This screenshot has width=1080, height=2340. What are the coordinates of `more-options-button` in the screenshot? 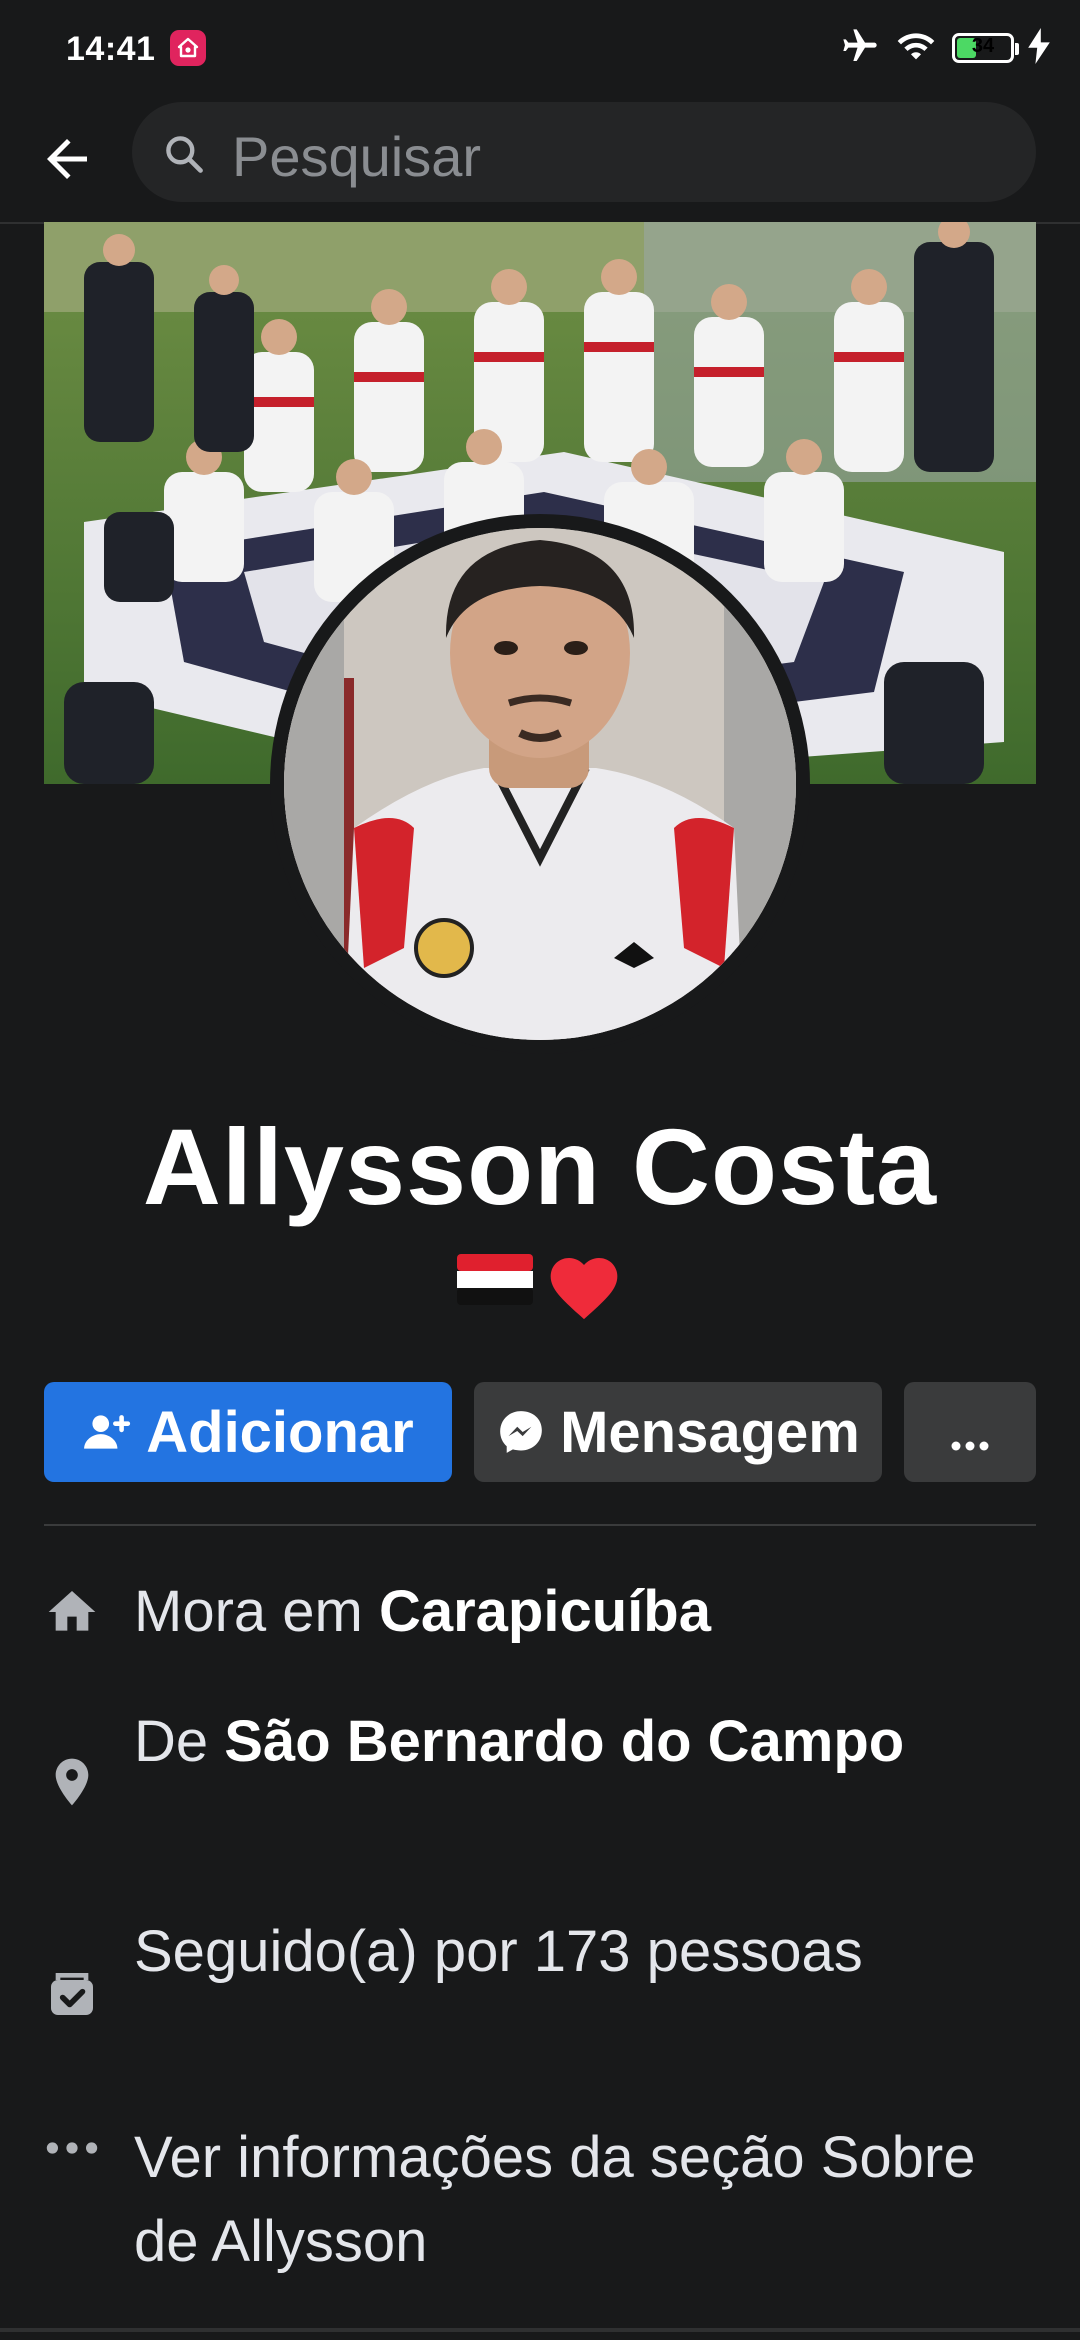 It's located at (970, 1432).